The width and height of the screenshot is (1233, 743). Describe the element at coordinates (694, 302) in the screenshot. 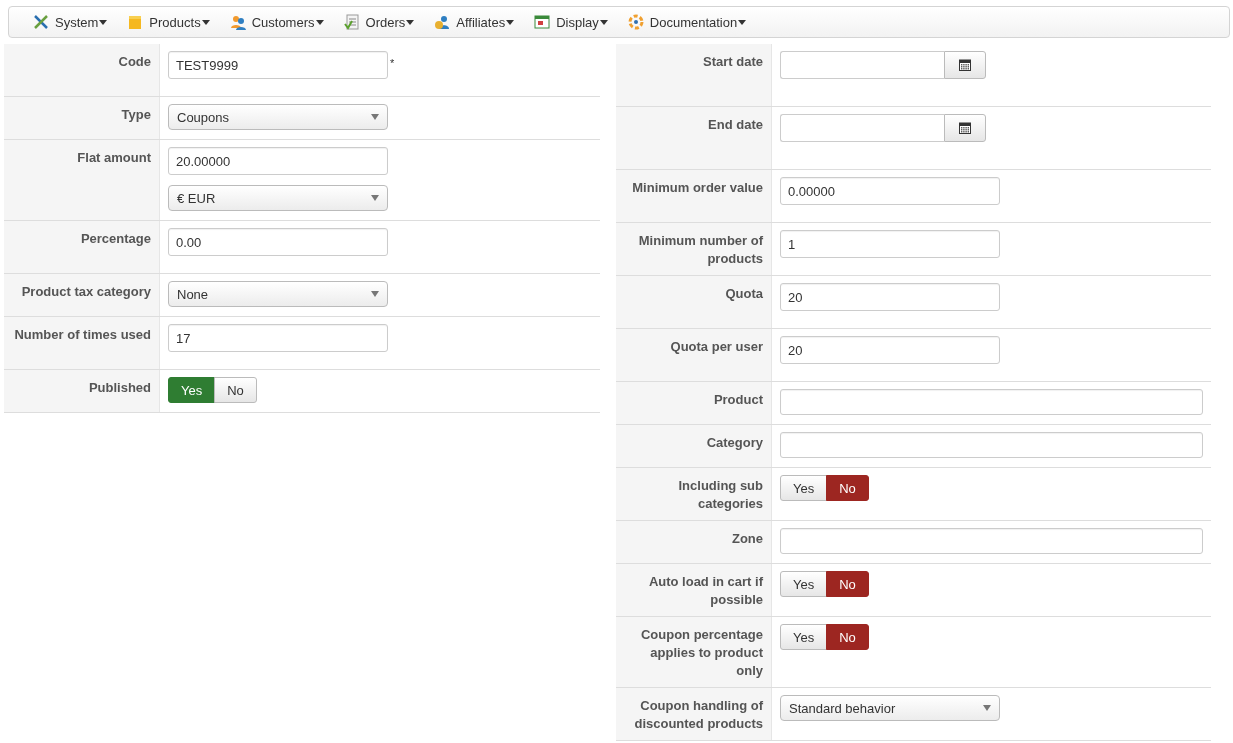

I see `field-label: Quota` at that location.